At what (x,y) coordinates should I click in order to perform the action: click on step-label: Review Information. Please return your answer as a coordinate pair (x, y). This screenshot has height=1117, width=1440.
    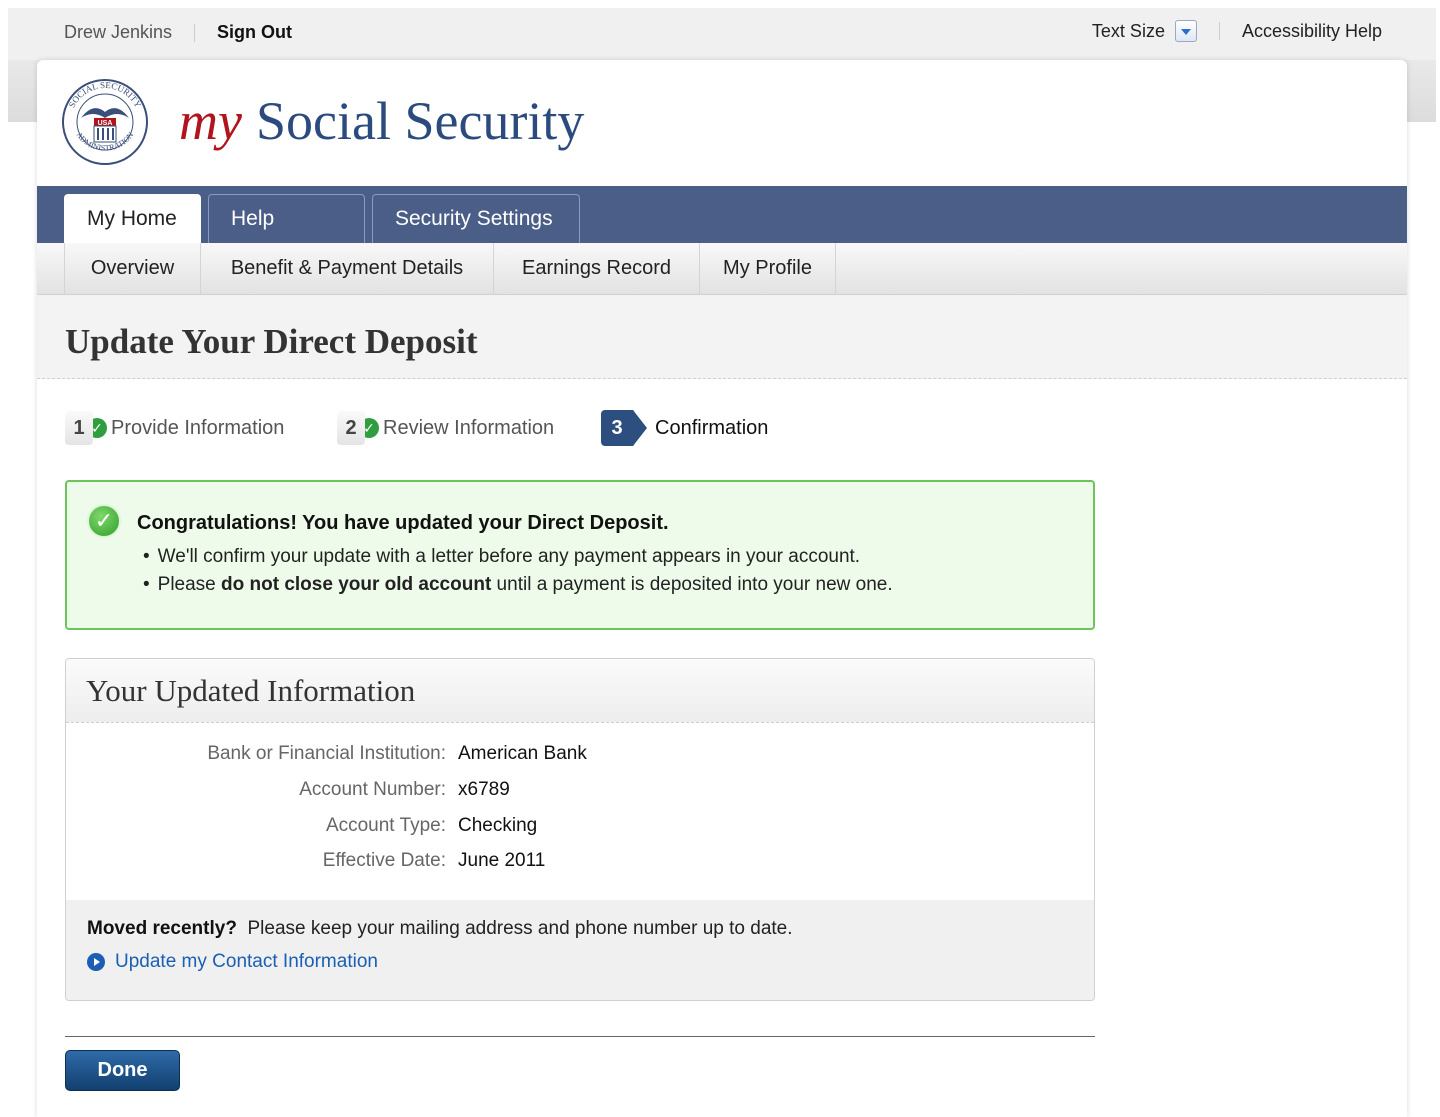
    Looking at the image, I should click on (469, 427).